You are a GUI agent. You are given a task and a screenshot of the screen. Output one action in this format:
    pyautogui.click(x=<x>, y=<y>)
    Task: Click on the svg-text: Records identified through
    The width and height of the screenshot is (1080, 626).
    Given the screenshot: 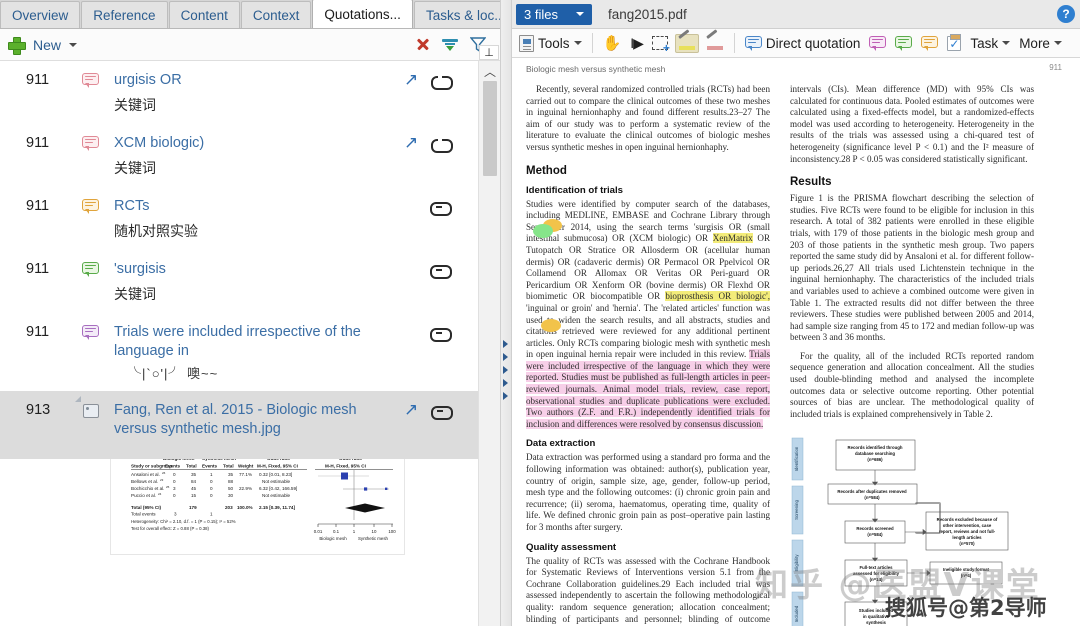 What is the action you would take?
    pyautogui.click(x=875, y=447)
    